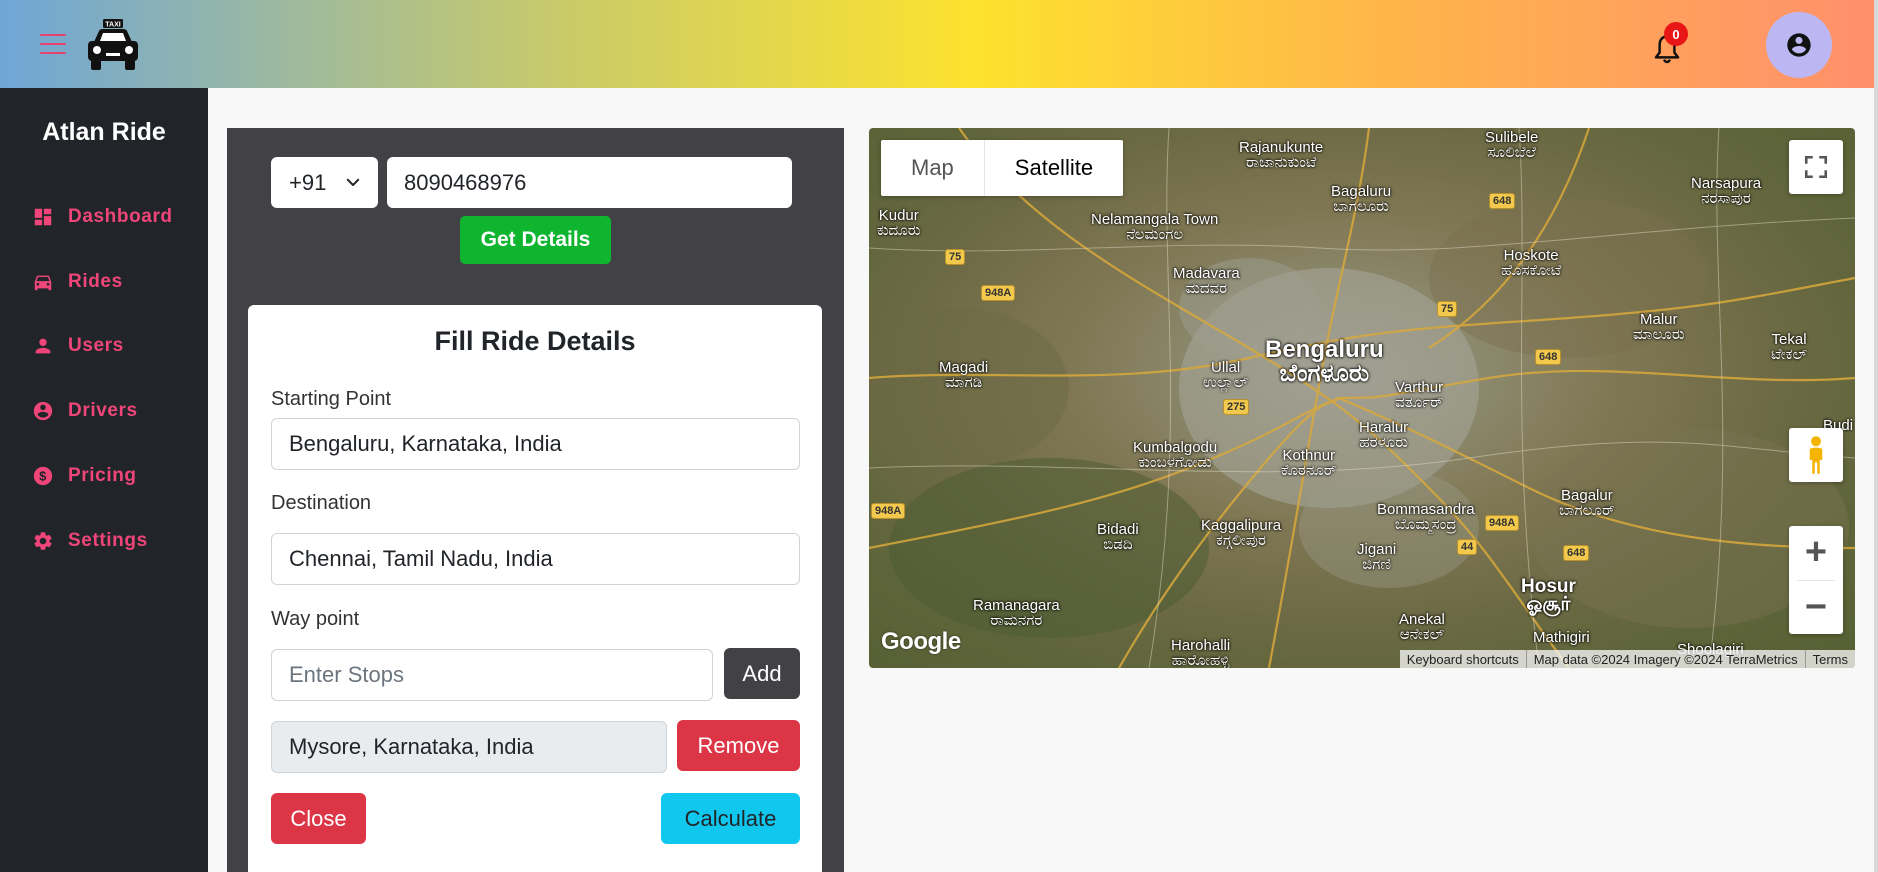  What do you see at coordinates (1876, 436) in the screenshot?
I see `window-edge` at bounding box center [1876, 436].